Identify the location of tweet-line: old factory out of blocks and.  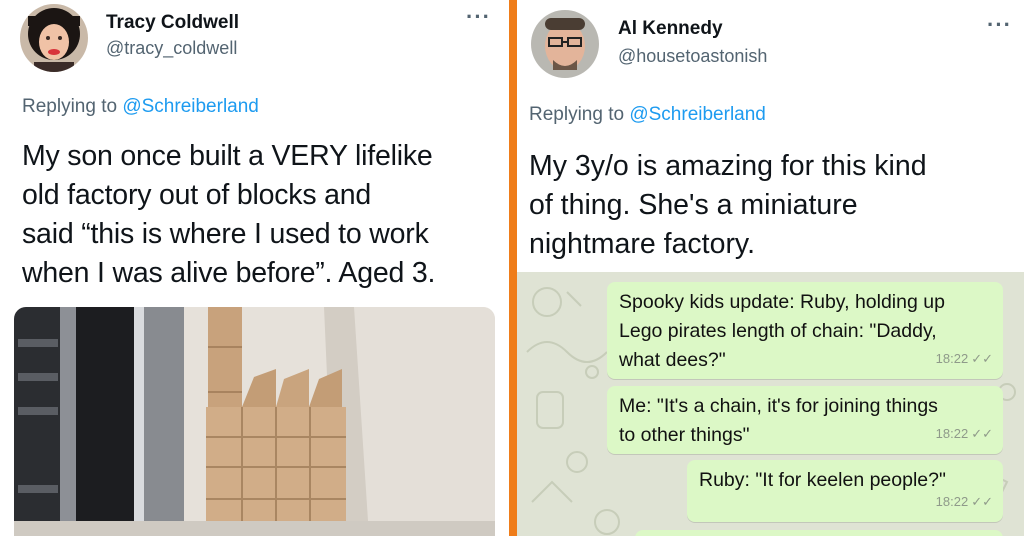
(197, 195).